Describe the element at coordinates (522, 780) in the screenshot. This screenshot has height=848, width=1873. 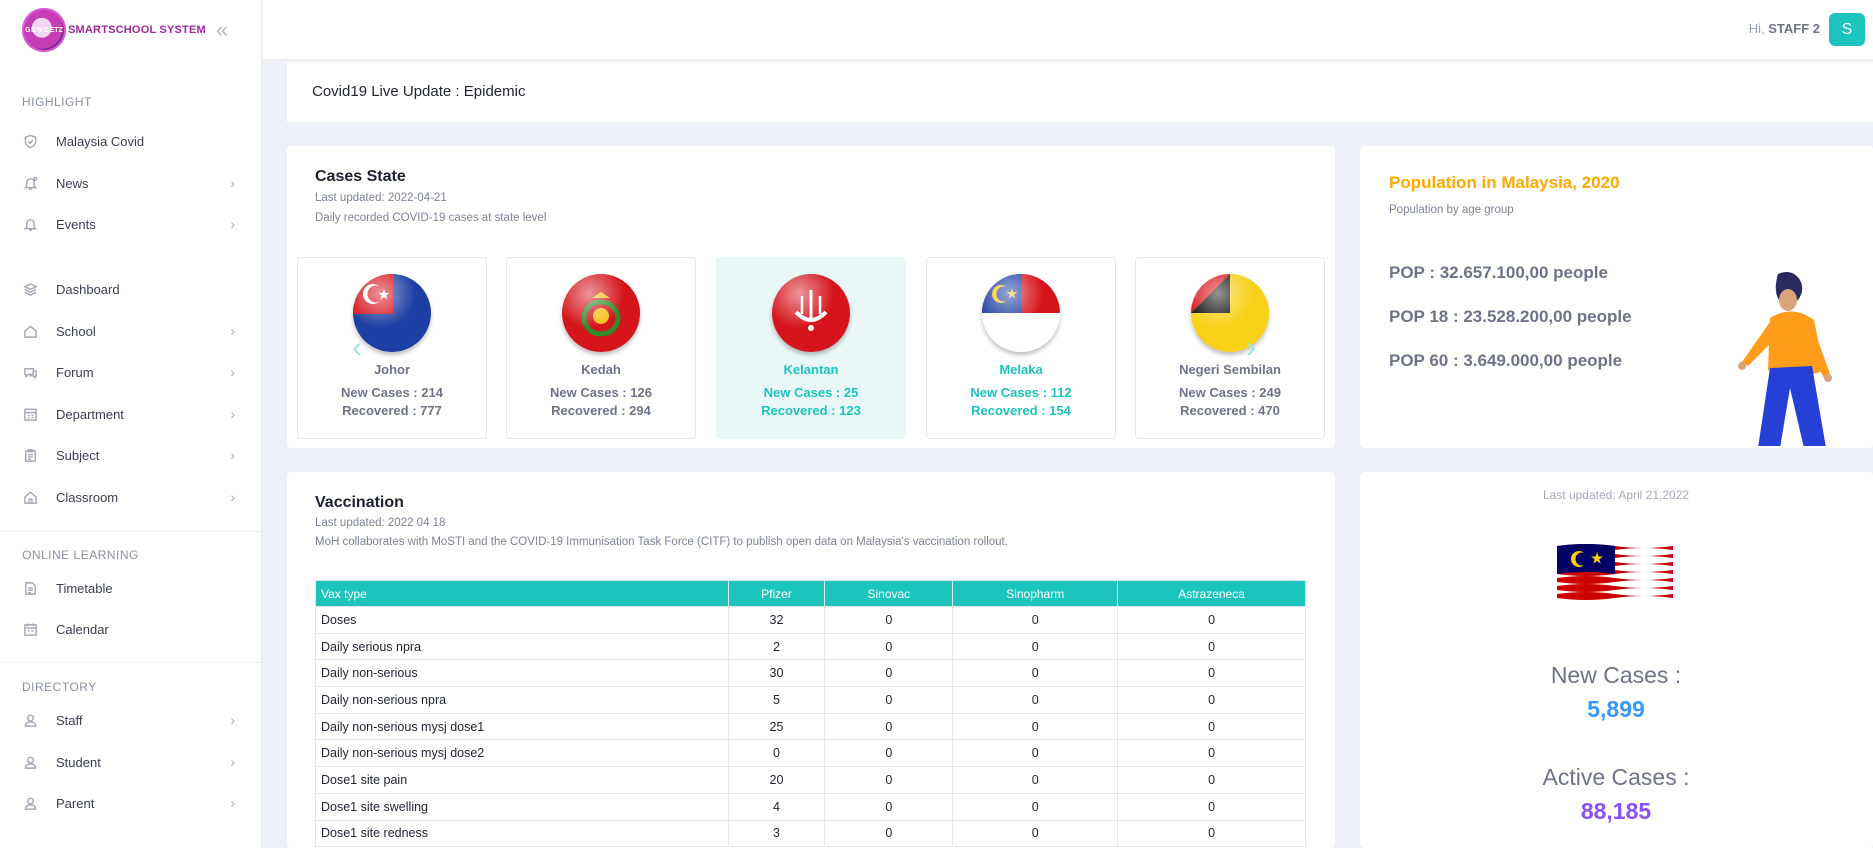
I see `vax-row-label: Dose1 site pain` at that location.